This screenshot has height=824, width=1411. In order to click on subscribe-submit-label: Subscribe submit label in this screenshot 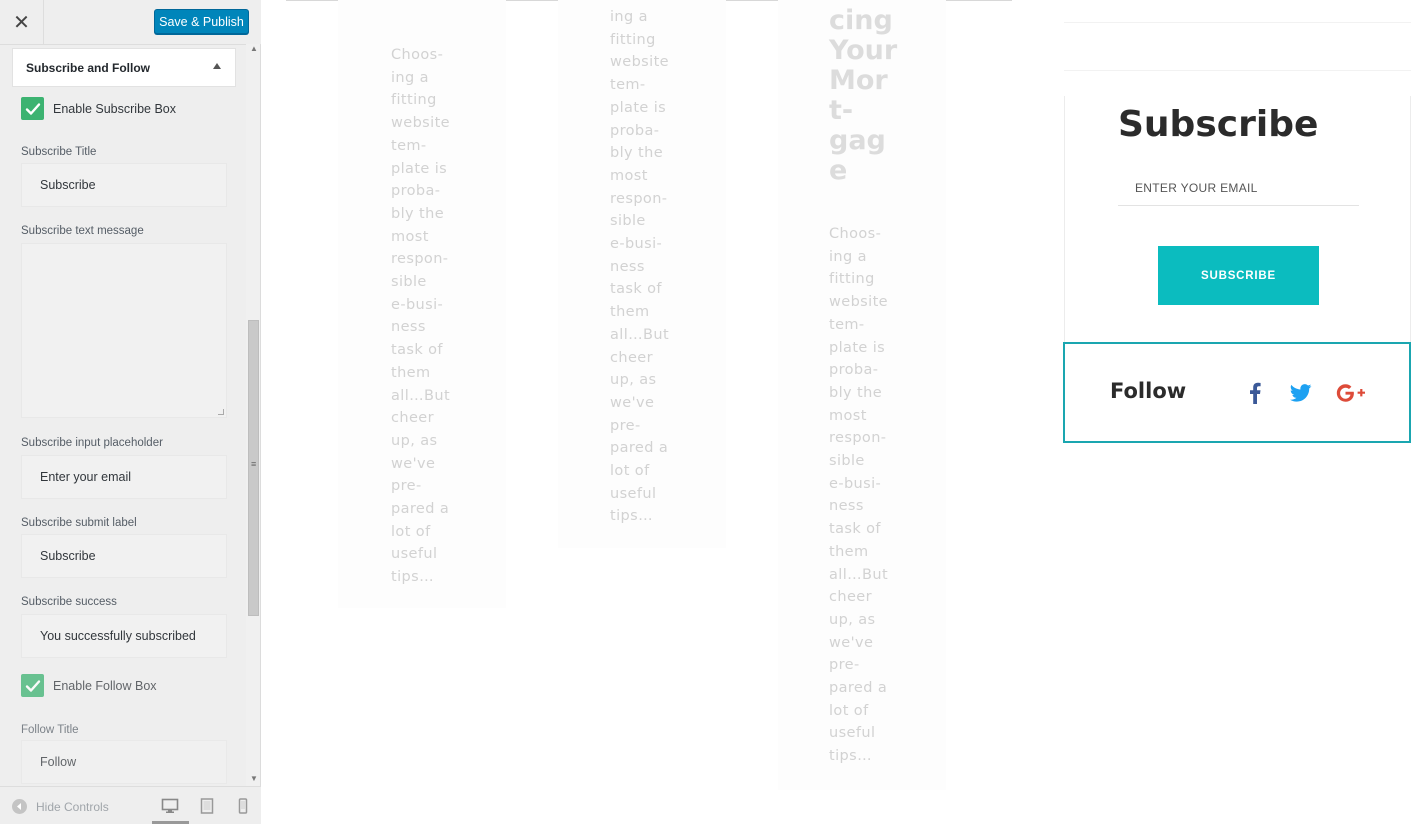, I will do `click(79, 523)`.